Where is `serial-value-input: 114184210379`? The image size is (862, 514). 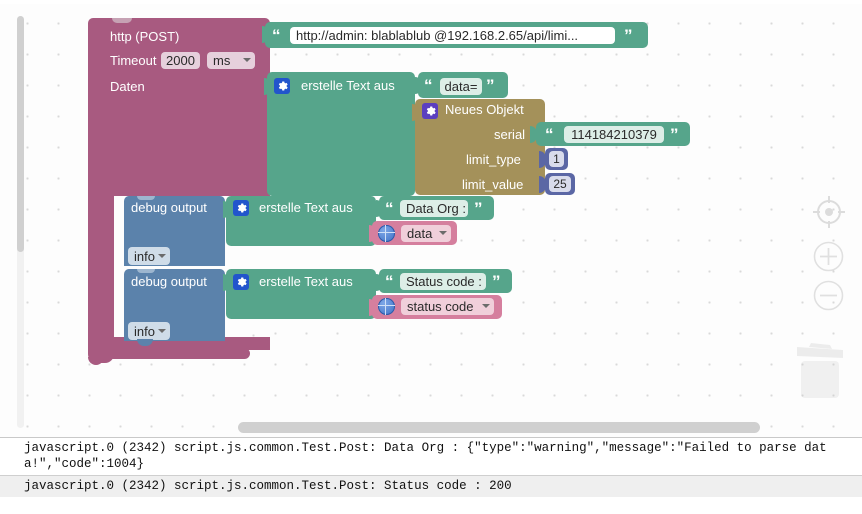 serial-value-input: 114184210379 is located at coordinates (614, 134).